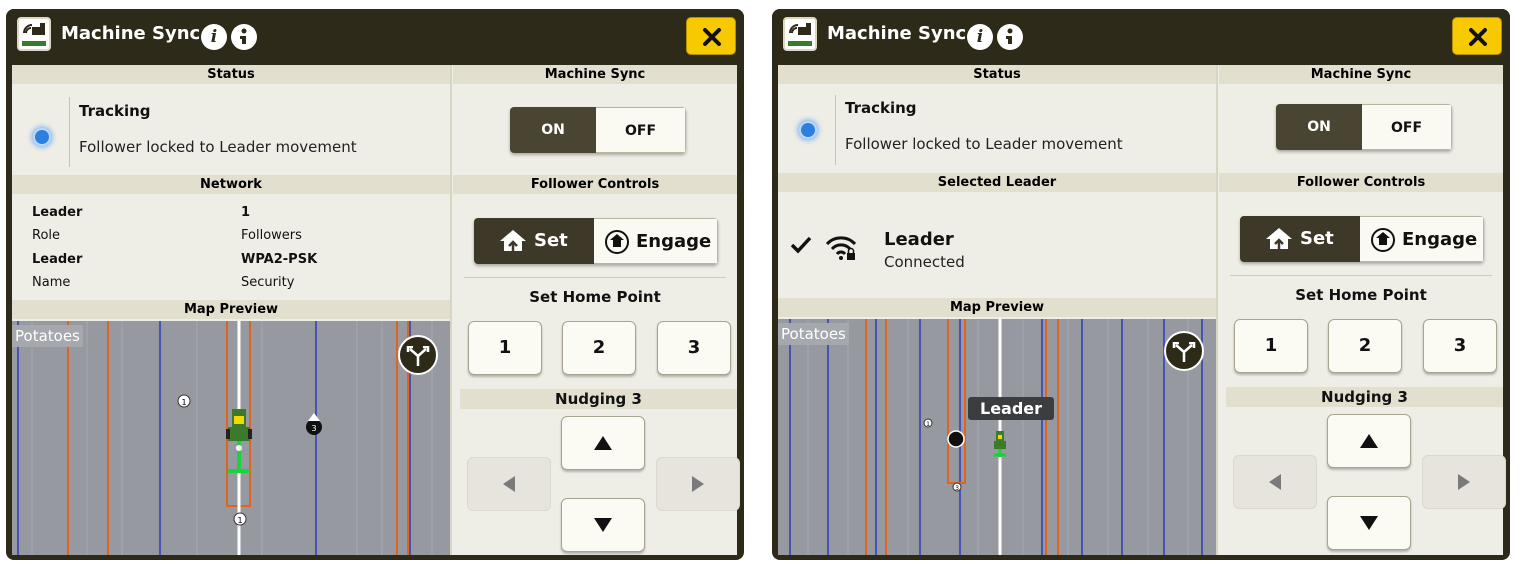  Describe the element at coordinates (1383, 240) in the screenshot. I see `engage-icon` at that location.